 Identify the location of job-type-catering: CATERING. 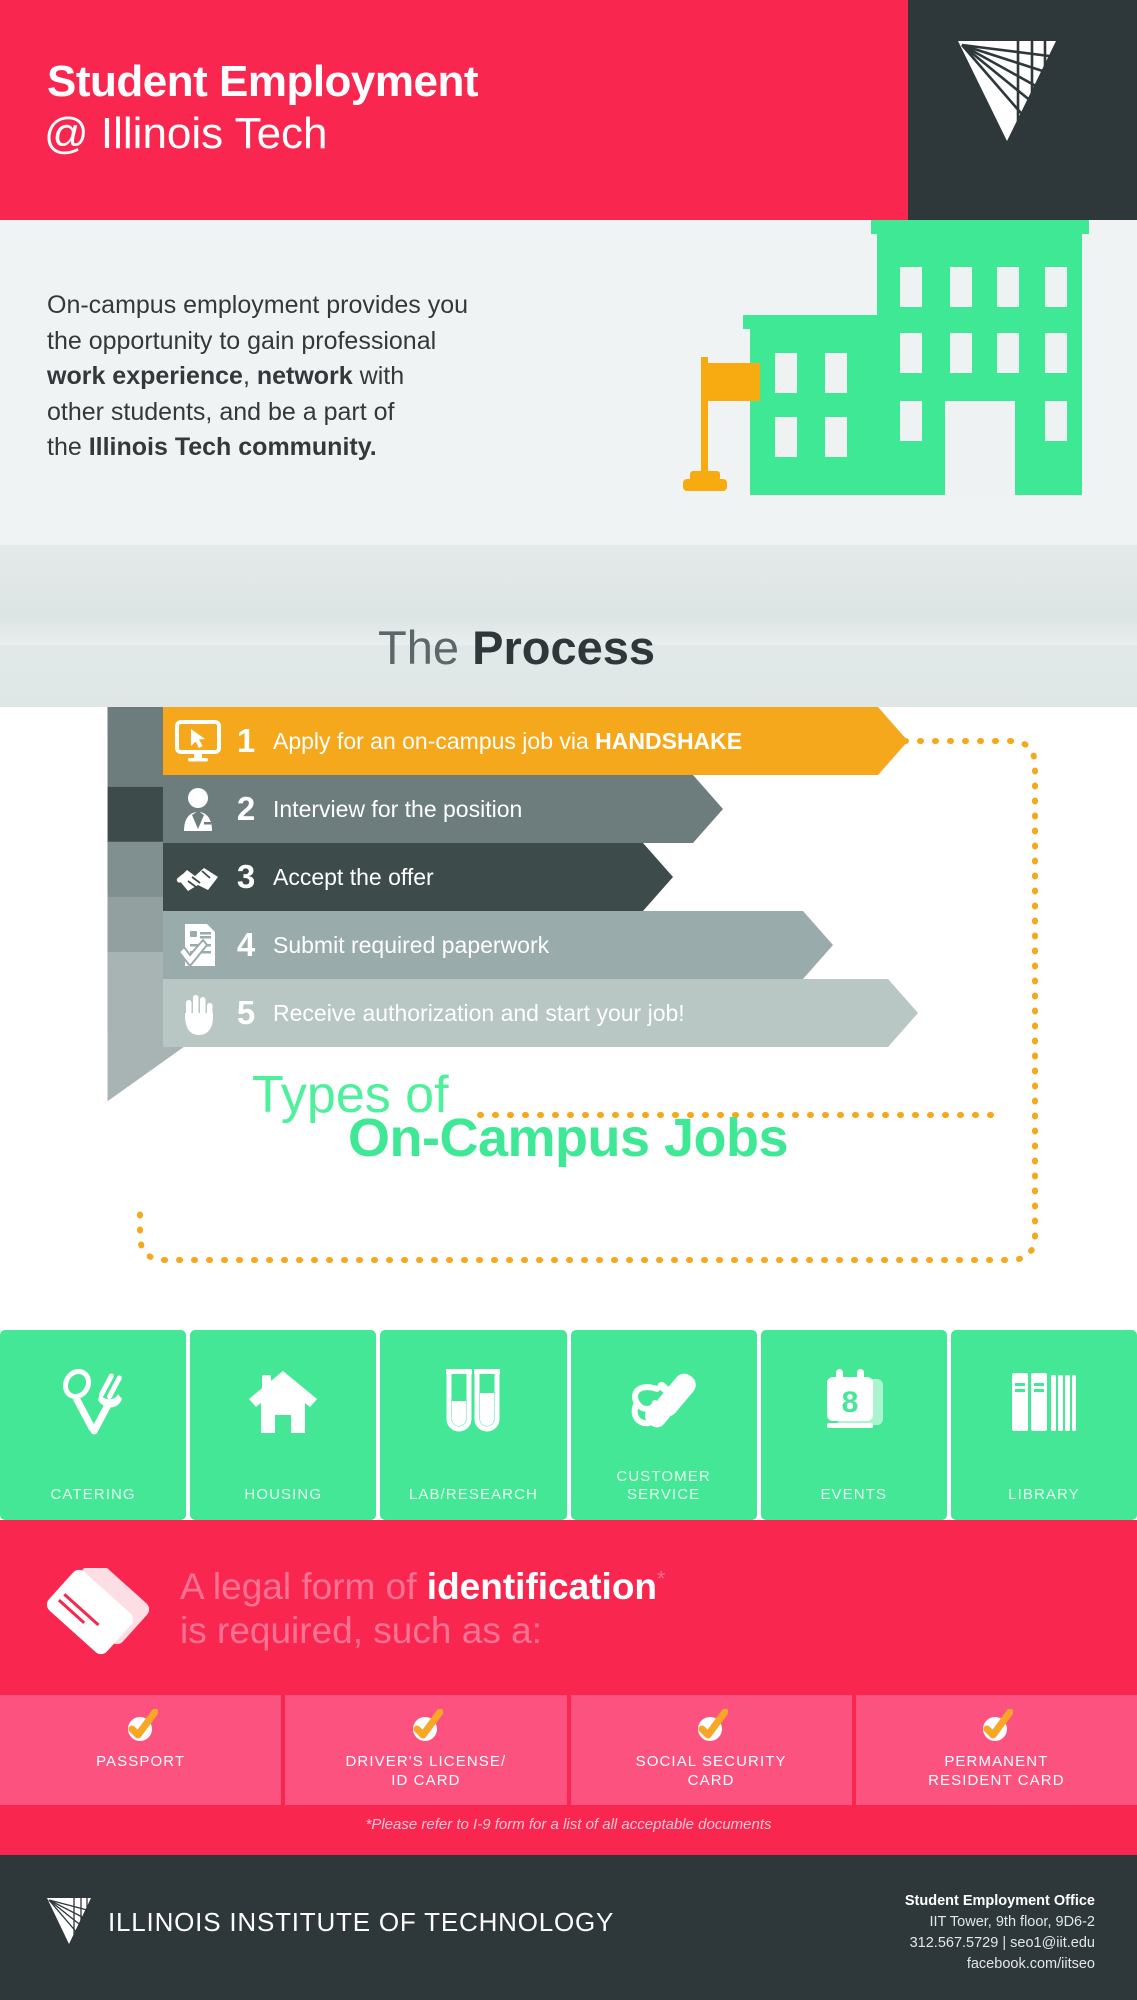
(93, 1425).